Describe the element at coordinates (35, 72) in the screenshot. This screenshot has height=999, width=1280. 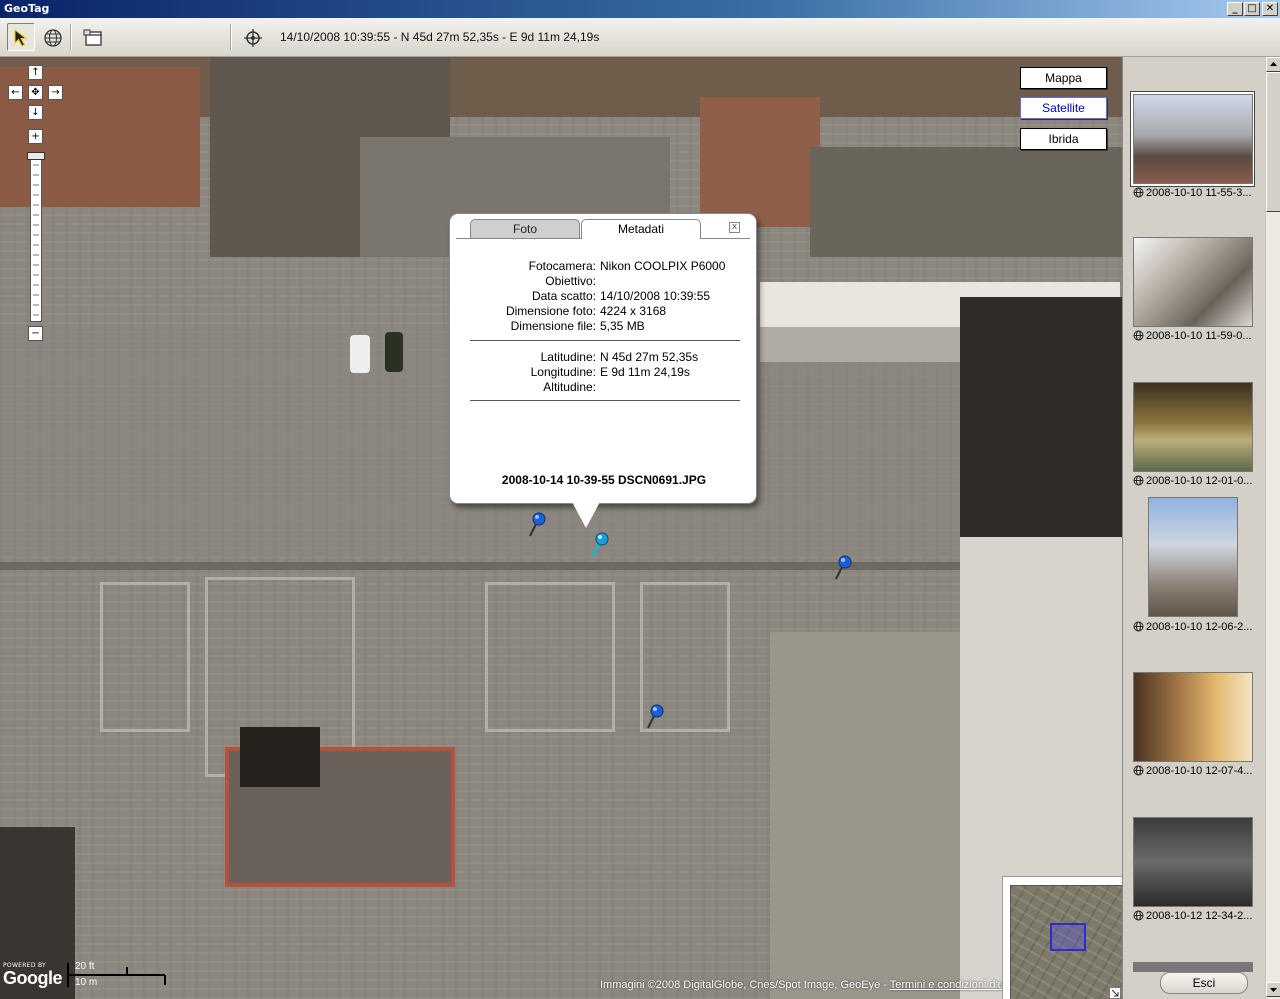
I see `pan-up-button: ↑` at that location.